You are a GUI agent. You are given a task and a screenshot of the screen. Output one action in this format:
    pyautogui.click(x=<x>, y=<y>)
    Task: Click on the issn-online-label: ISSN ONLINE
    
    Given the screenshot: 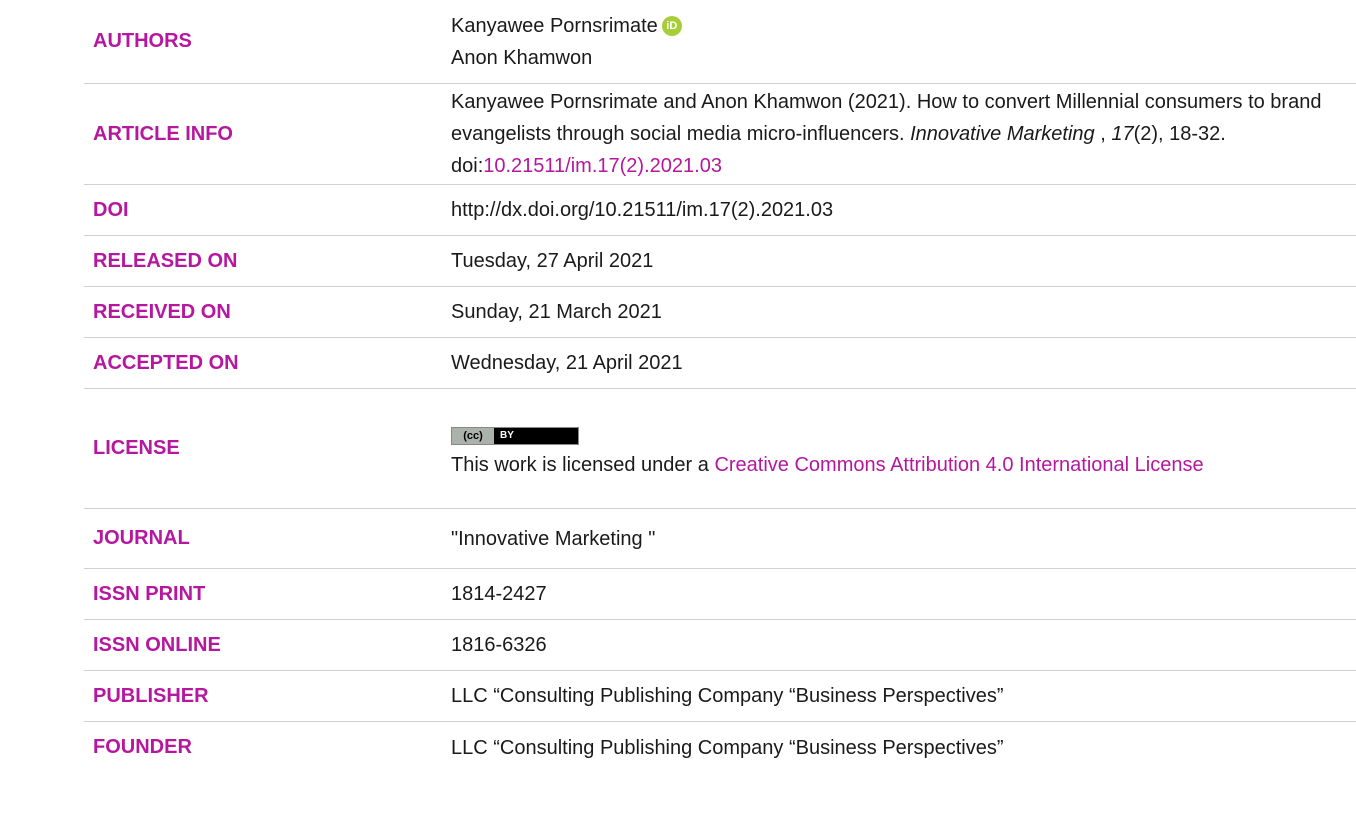 What is the action you would take?
    pyautogui.click(x=157, y=644)
    